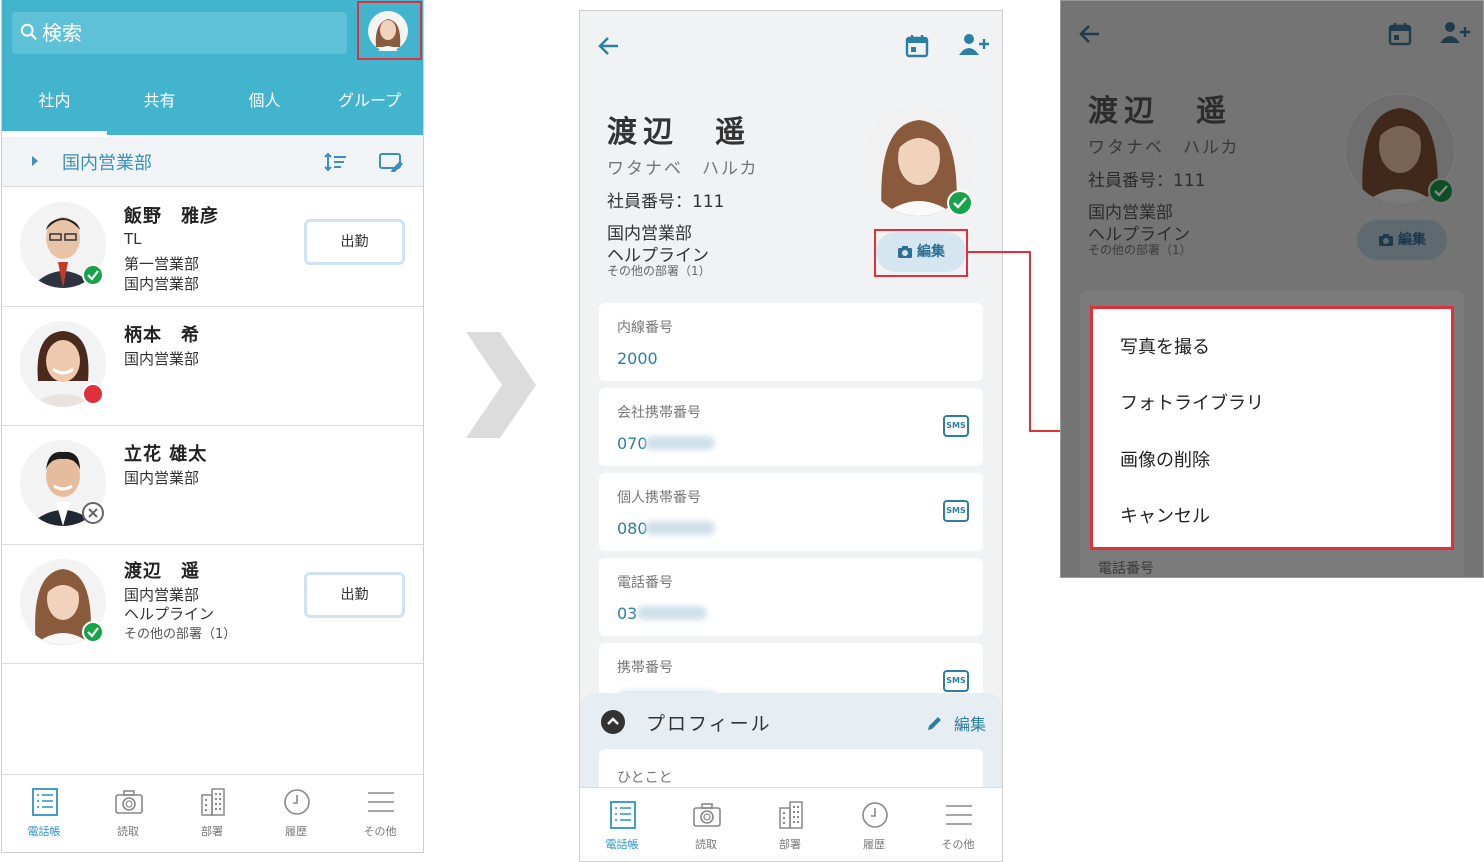  I want to click on my-avatar-highlight, so click(389, 30).